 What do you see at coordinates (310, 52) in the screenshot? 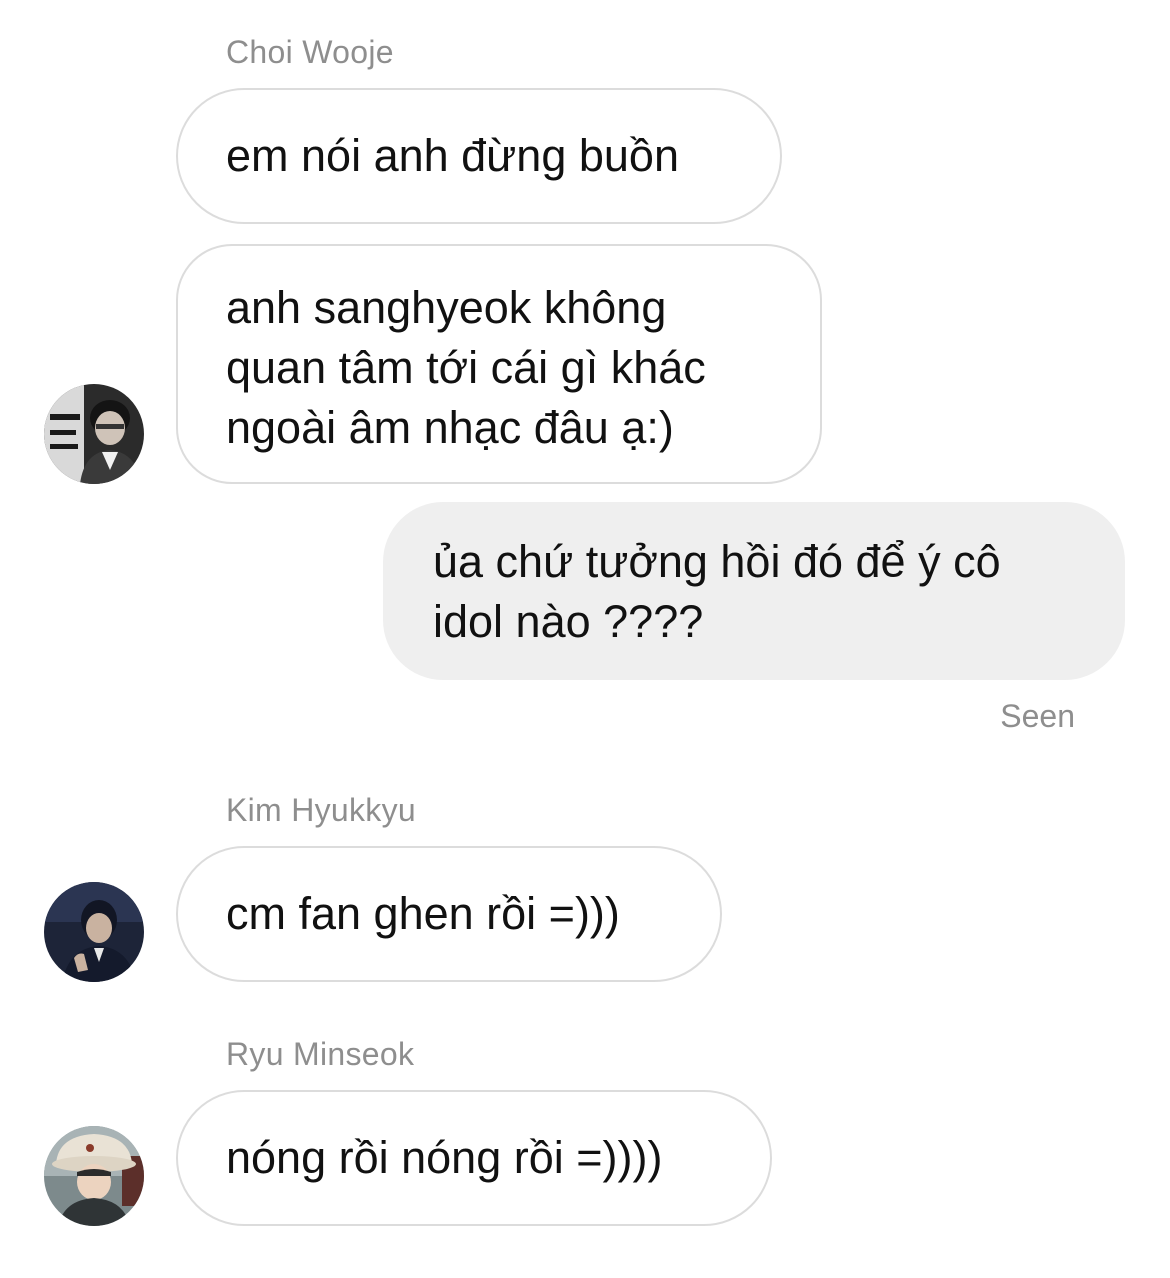
I see `sender-name: Choi Wooje` at bounding box center [310, 52].